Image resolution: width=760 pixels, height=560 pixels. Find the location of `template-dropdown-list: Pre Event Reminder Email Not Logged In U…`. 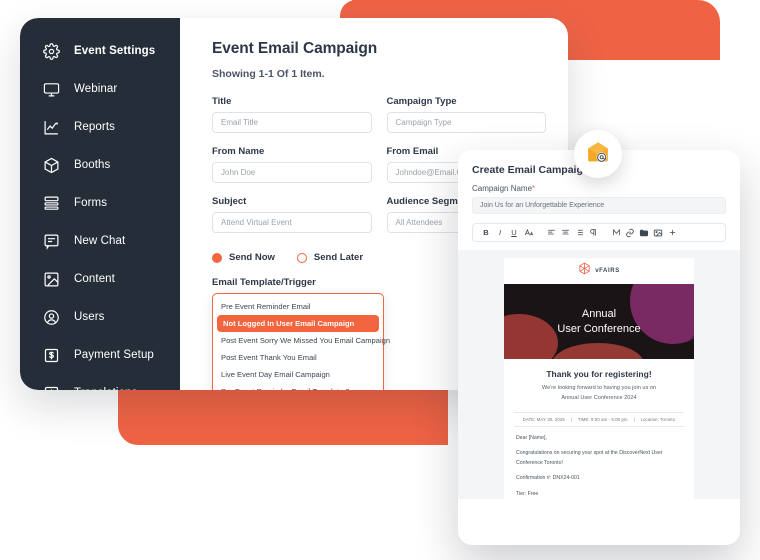

template-dropdown-list: Pre Event Reminder Email Not Logged In U… is located at coordinates (301, 341).